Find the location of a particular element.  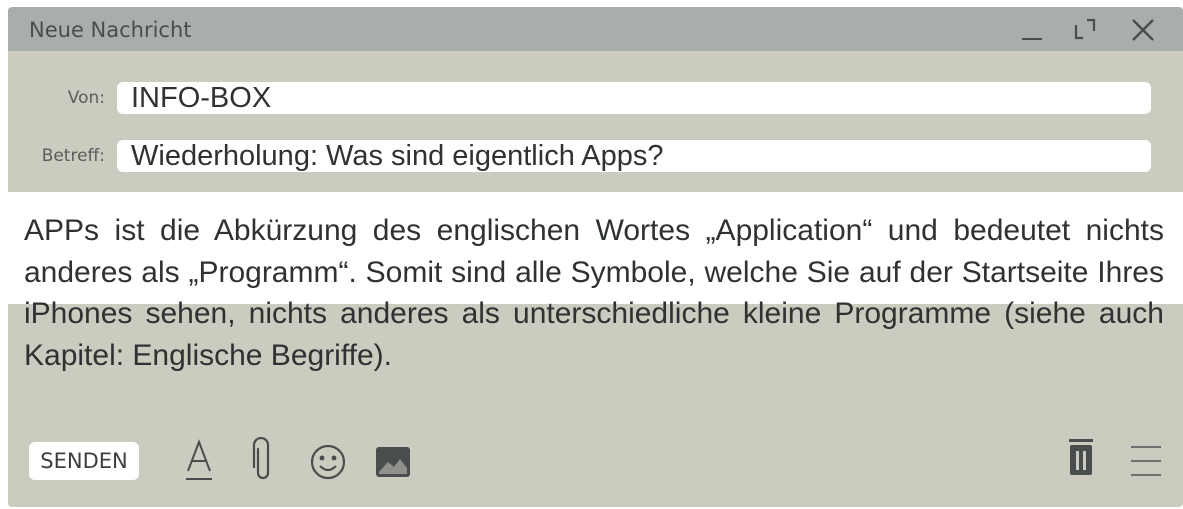

emoji-icon is located at coordinates (328, 464).